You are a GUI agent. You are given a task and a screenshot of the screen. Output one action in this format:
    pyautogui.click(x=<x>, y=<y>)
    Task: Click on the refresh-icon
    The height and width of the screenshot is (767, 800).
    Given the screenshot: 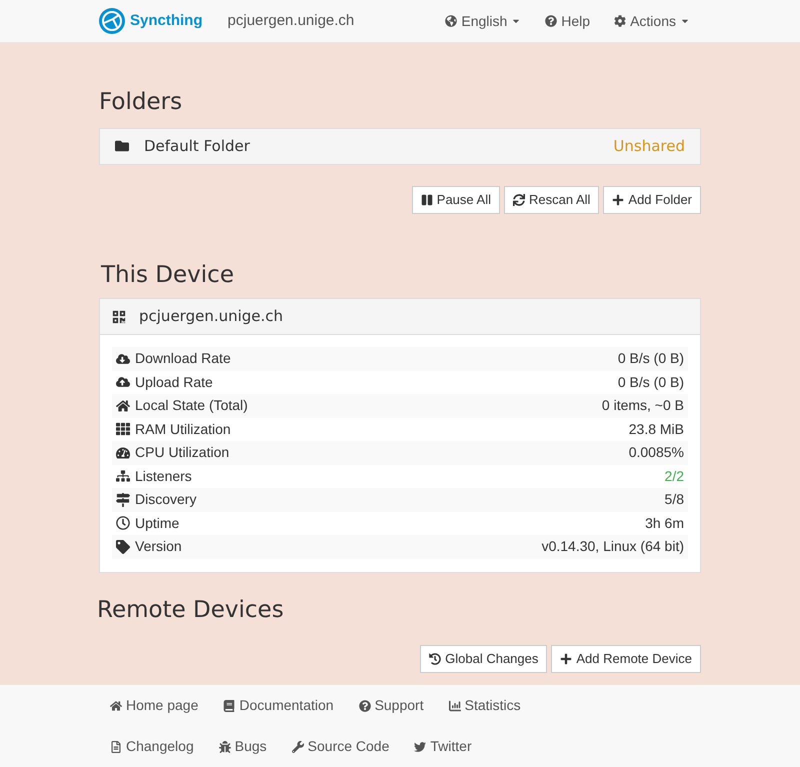 What is the action you would take?
    pyautogui.click(x=518, y=200)
    